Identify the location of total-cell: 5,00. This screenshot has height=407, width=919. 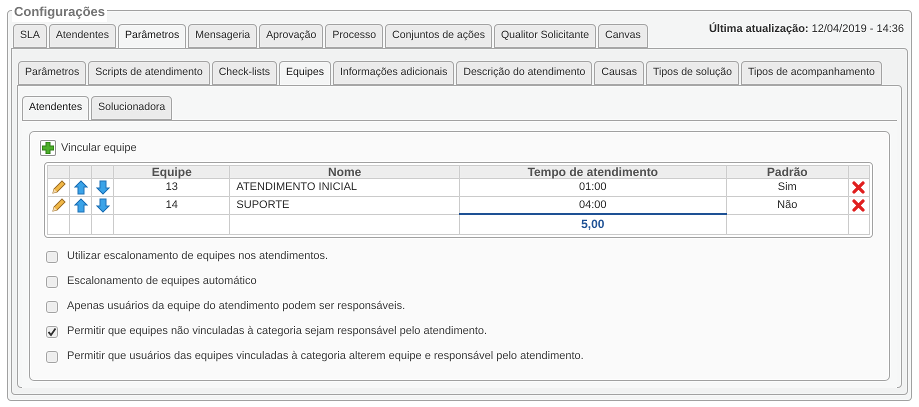
(592, 224).